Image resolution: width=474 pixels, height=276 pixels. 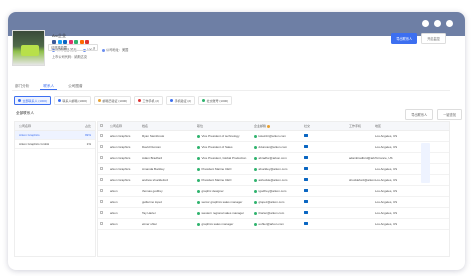 What do you see at coordinates (231, 86) in the screenshot?
I see `main-tabs: 部门分析 联系人 公司图谱` at bounding box center [231, 86].